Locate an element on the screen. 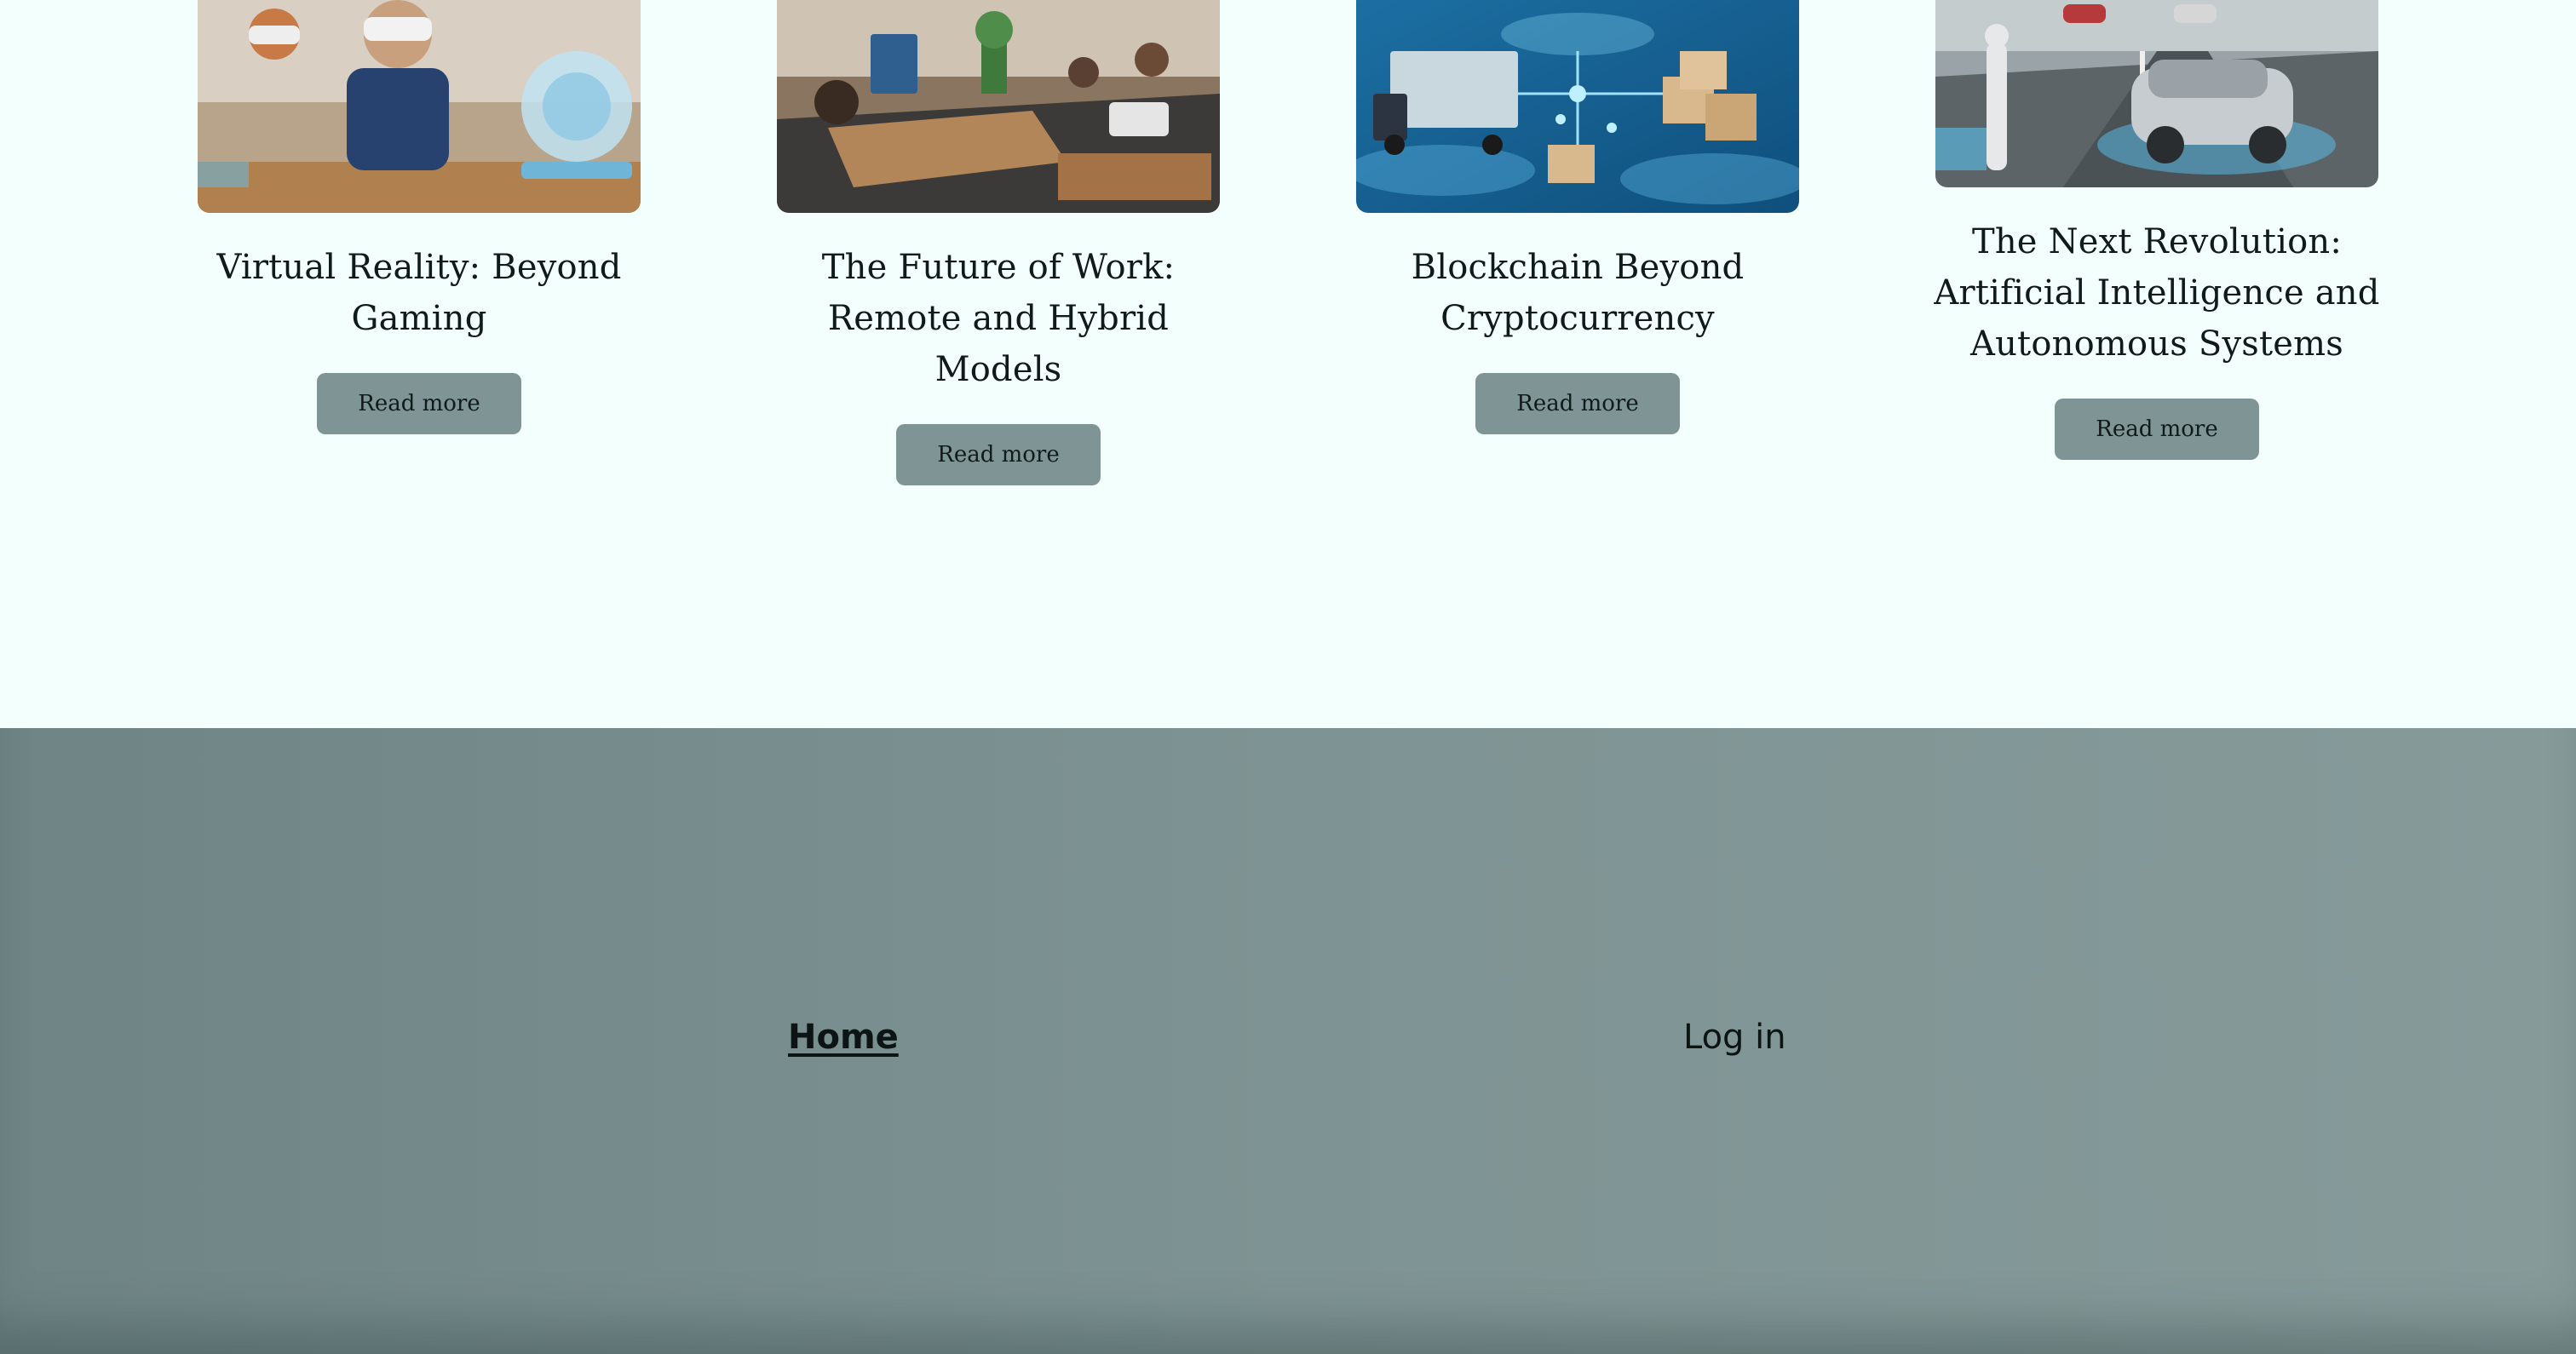 The height and width of the screenshot is (1354, 2576). footer-home-link: Home is located at coordinates (844, 1037).